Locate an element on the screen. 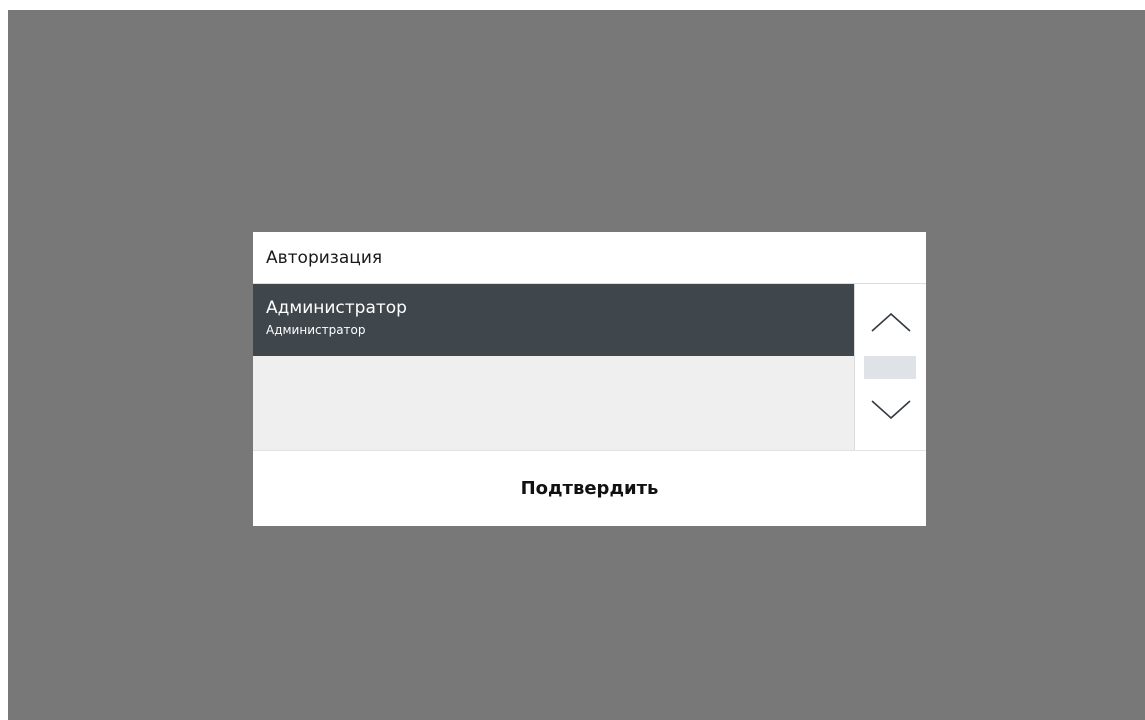 The image size is (1145, 720). chevron-up-icon is located at coordinates (891, 322).